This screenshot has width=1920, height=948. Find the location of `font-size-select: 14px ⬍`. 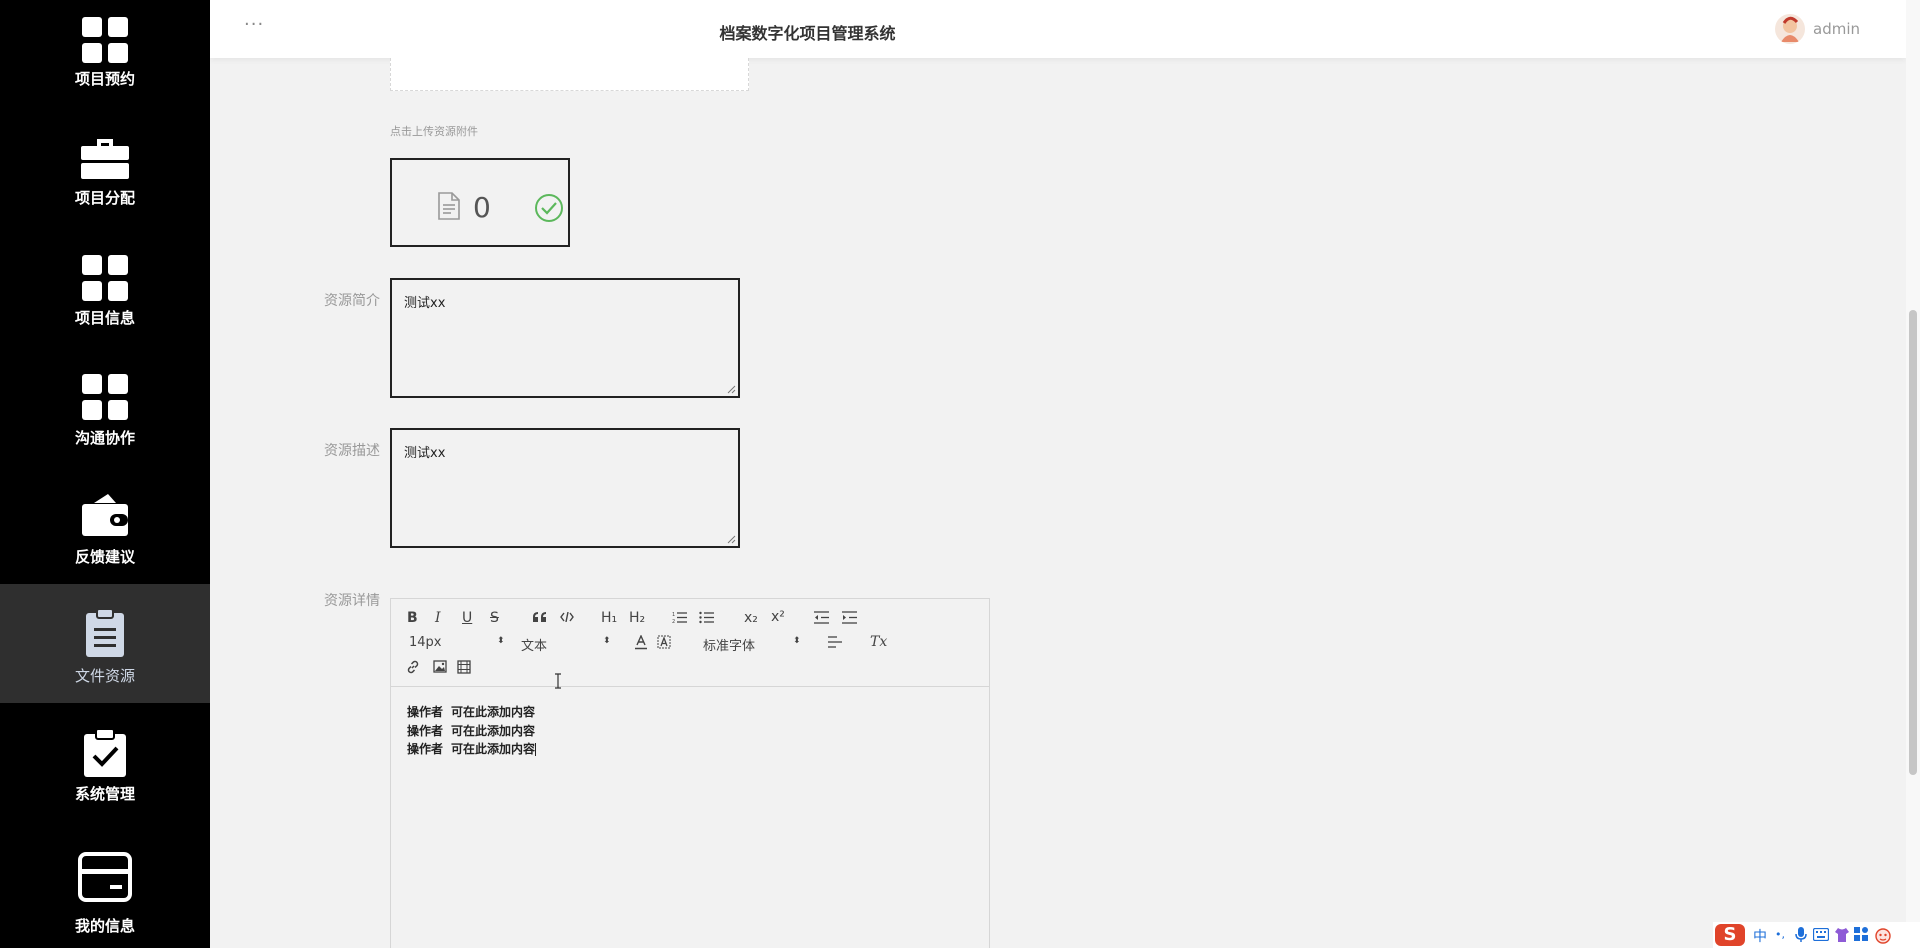

font-size-select: 14px ⬍ is located at coordinates (457, 642).